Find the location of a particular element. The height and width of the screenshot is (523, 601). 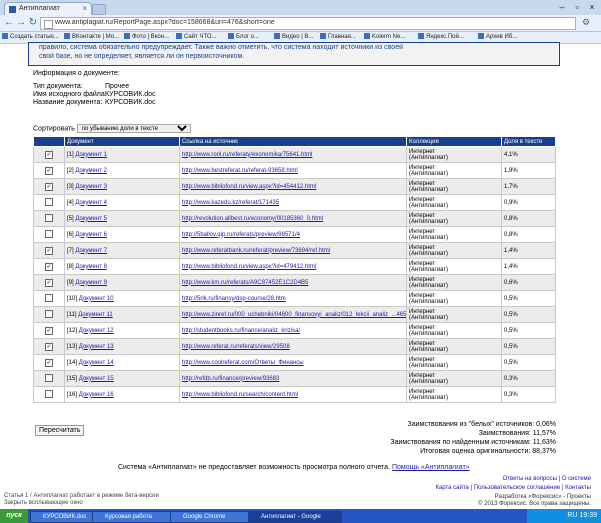

row-source-link: http://www.kazedu.kz/referat/171435 is located at coordinates (230, 203).